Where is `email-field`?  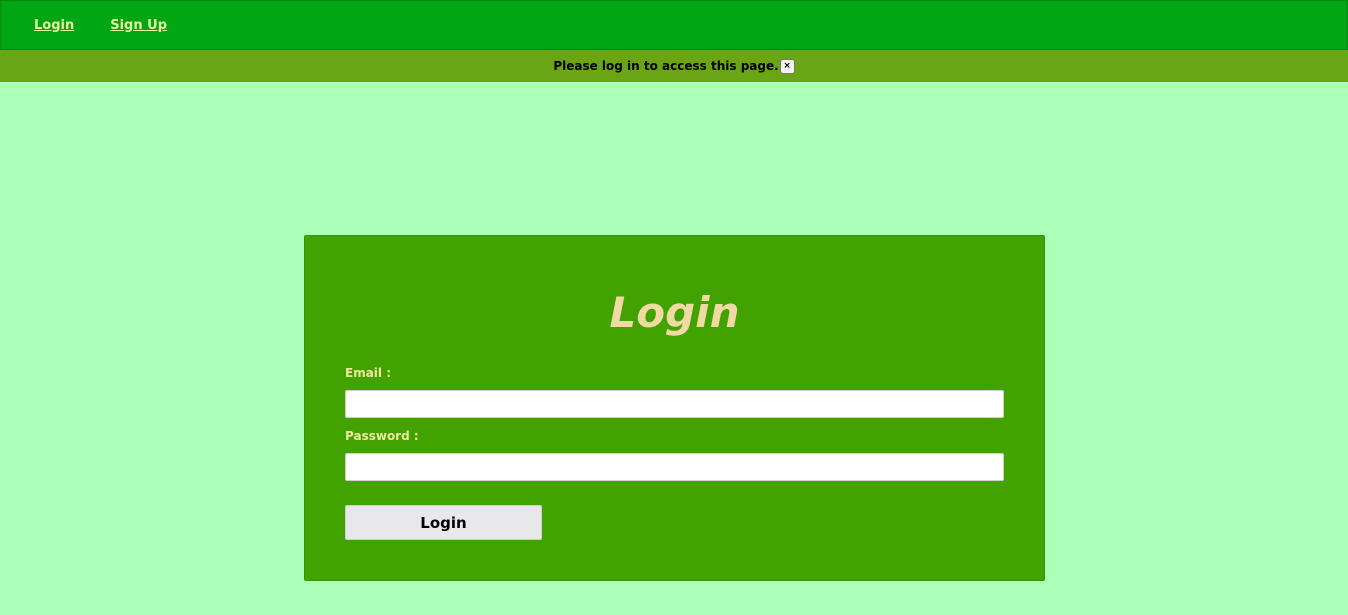
email-field is located at coordinates (674, 404).